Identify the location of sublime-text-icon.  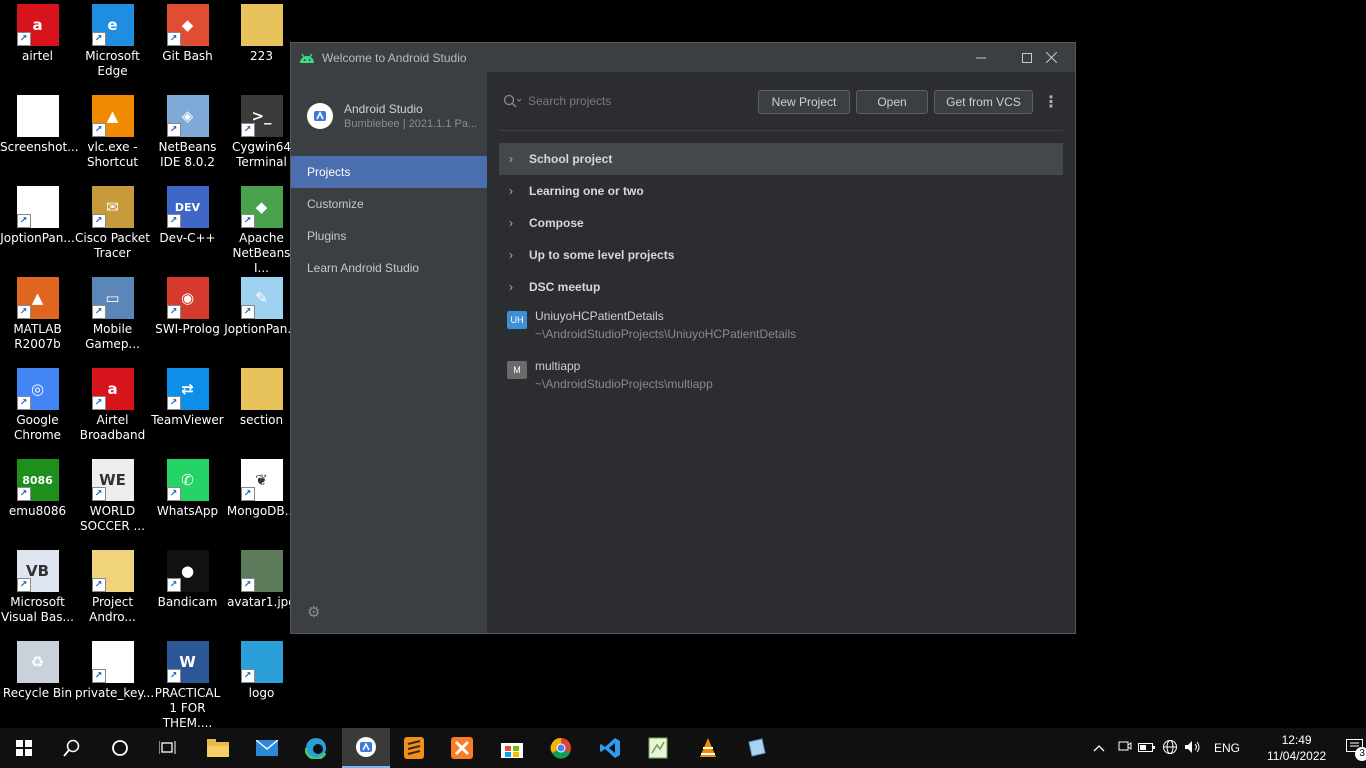
(414, 748).